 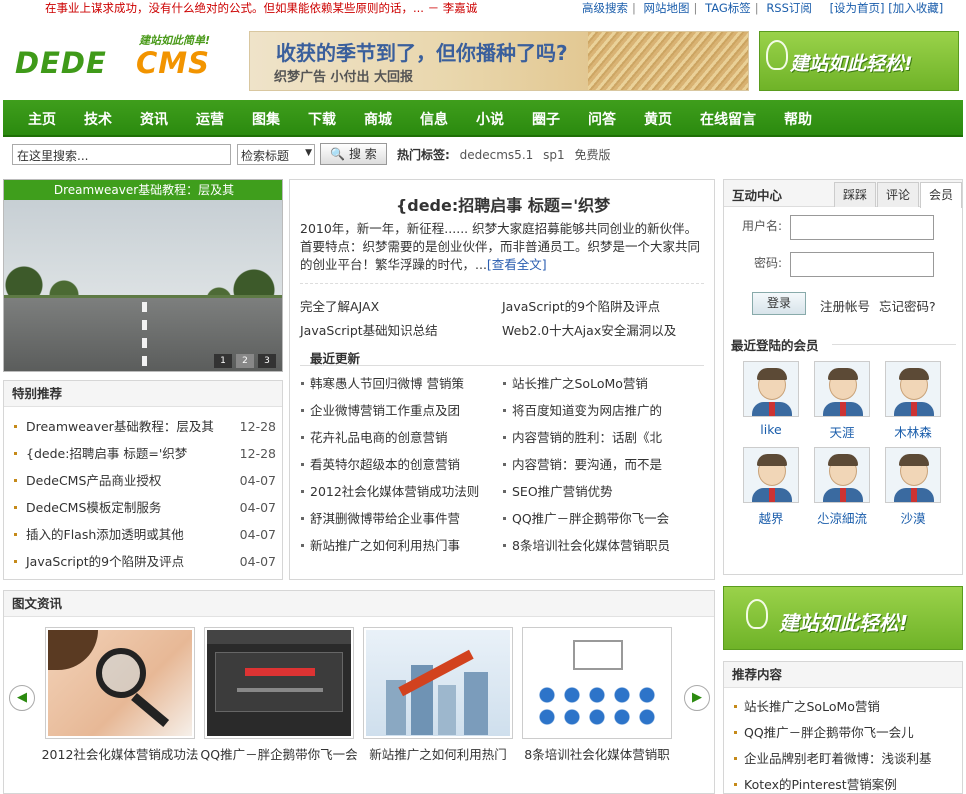 I want to click on quick-link: 完全了解AJAX, so click(x=339, y=305).